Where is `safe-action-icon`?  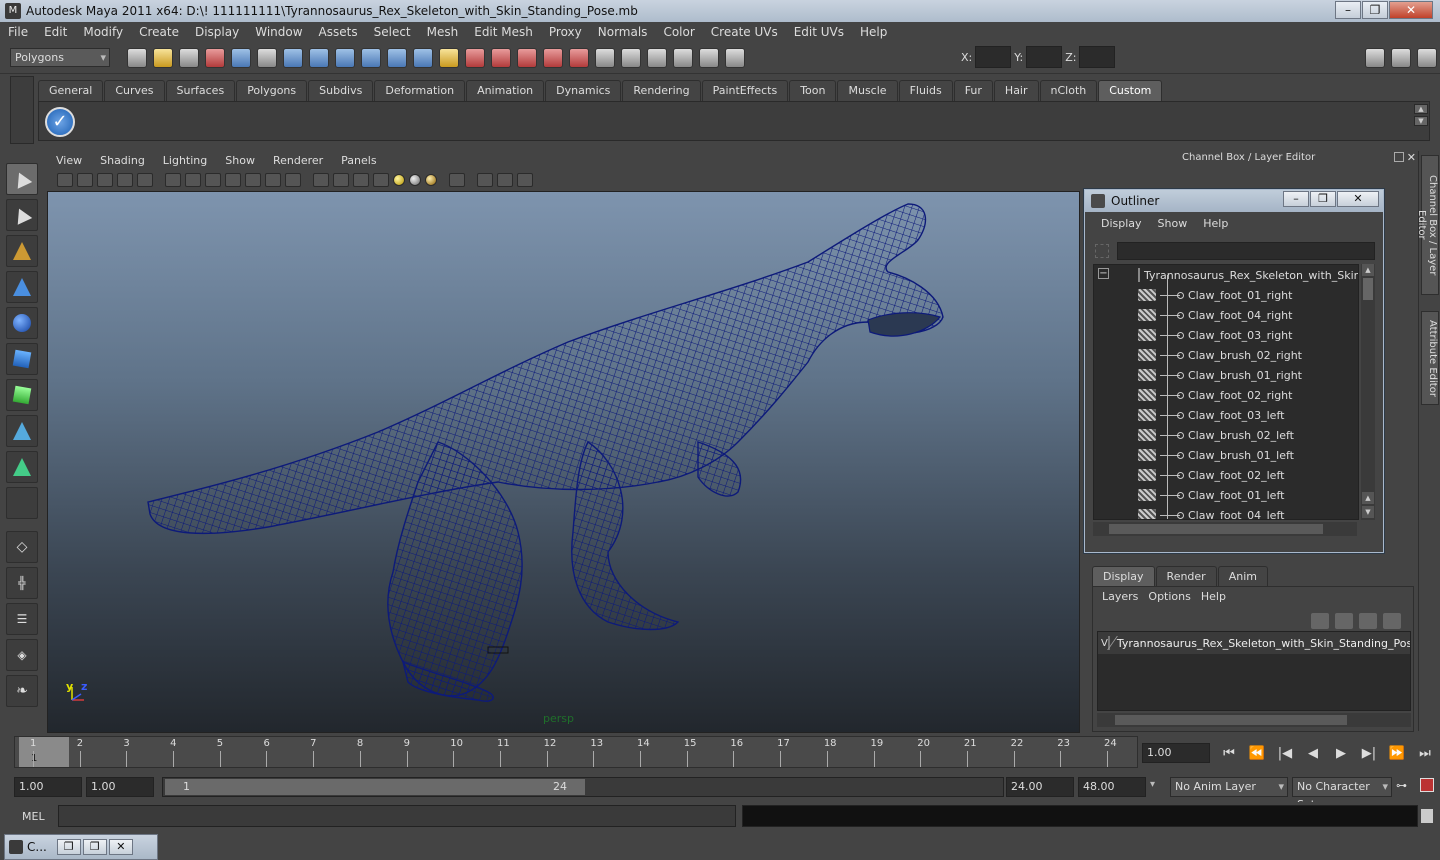 safe-action-icon is located at coordinates (273, 180).